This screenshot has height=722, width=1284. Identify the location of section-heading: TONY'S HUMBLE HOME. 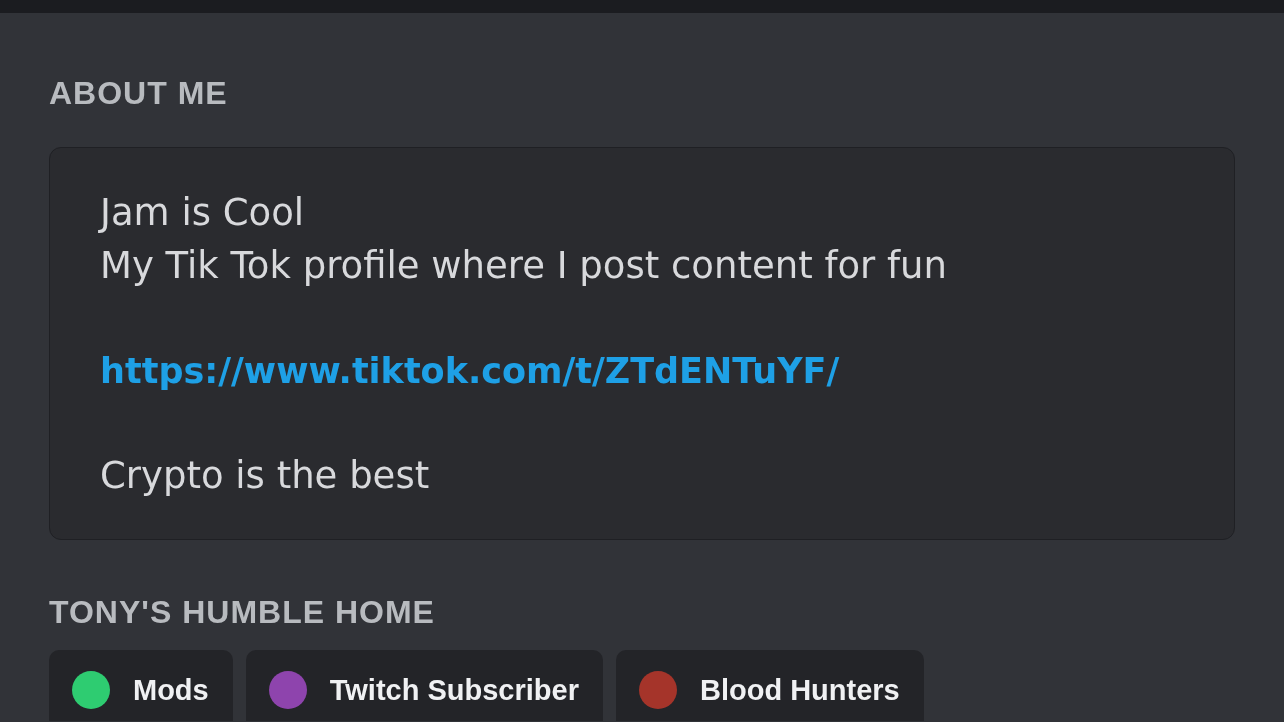
(242, 613).